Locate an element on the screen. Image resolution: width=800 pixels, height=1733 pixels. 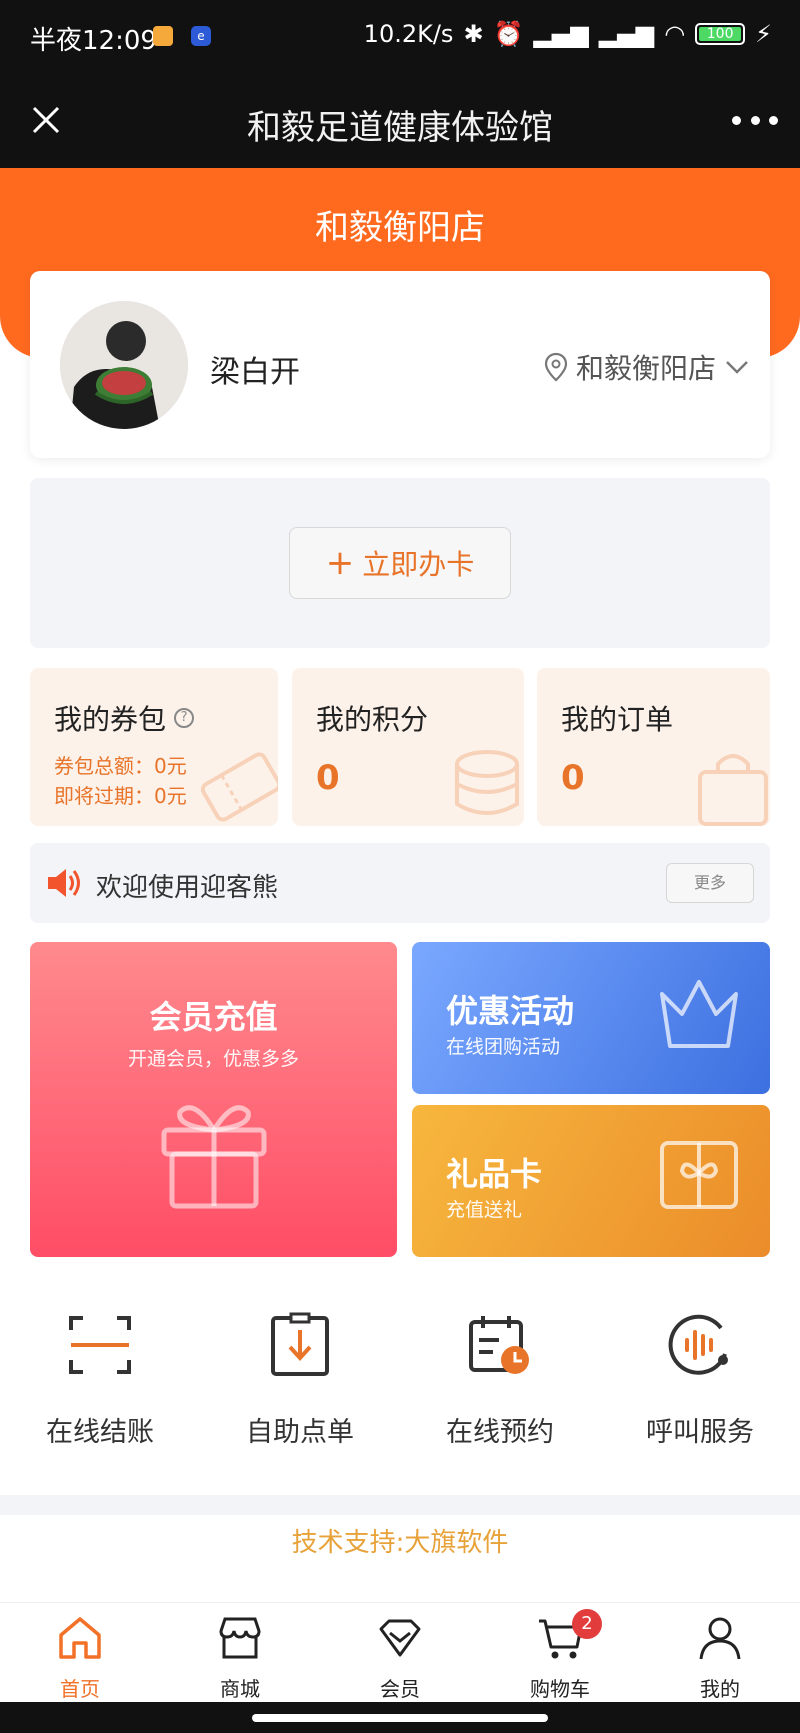
status-right: 10.2K/s ✱ ⏰ ▂▄▆ ▂▄▆ ◠ 100 ⚡ is located at coordinates (568, 34).